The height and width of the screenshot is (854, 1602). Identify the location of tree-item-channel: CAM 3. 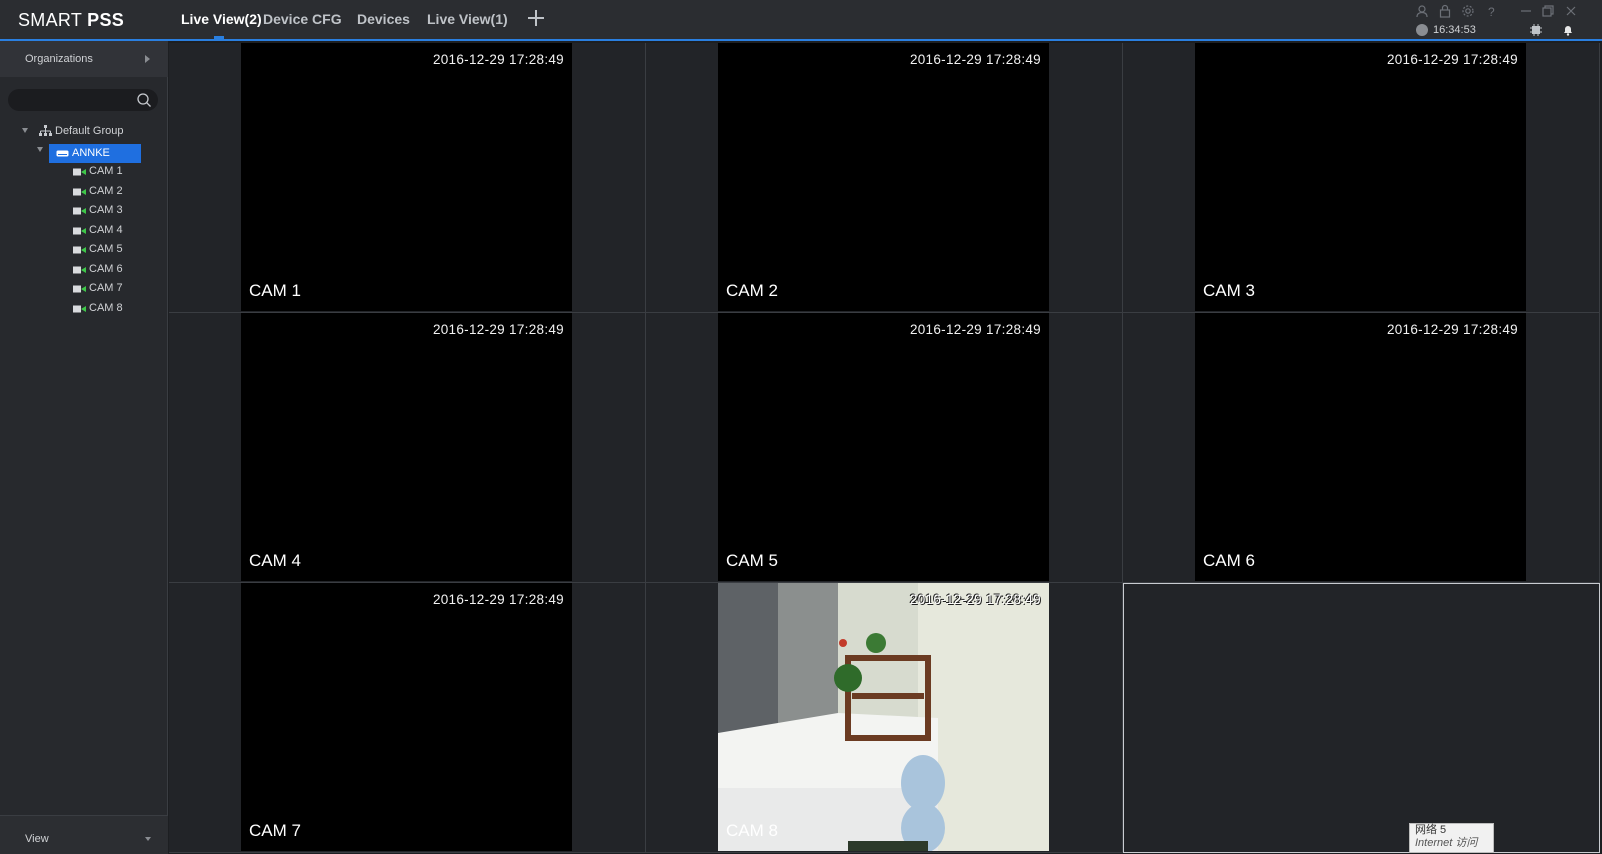
(113, 212).